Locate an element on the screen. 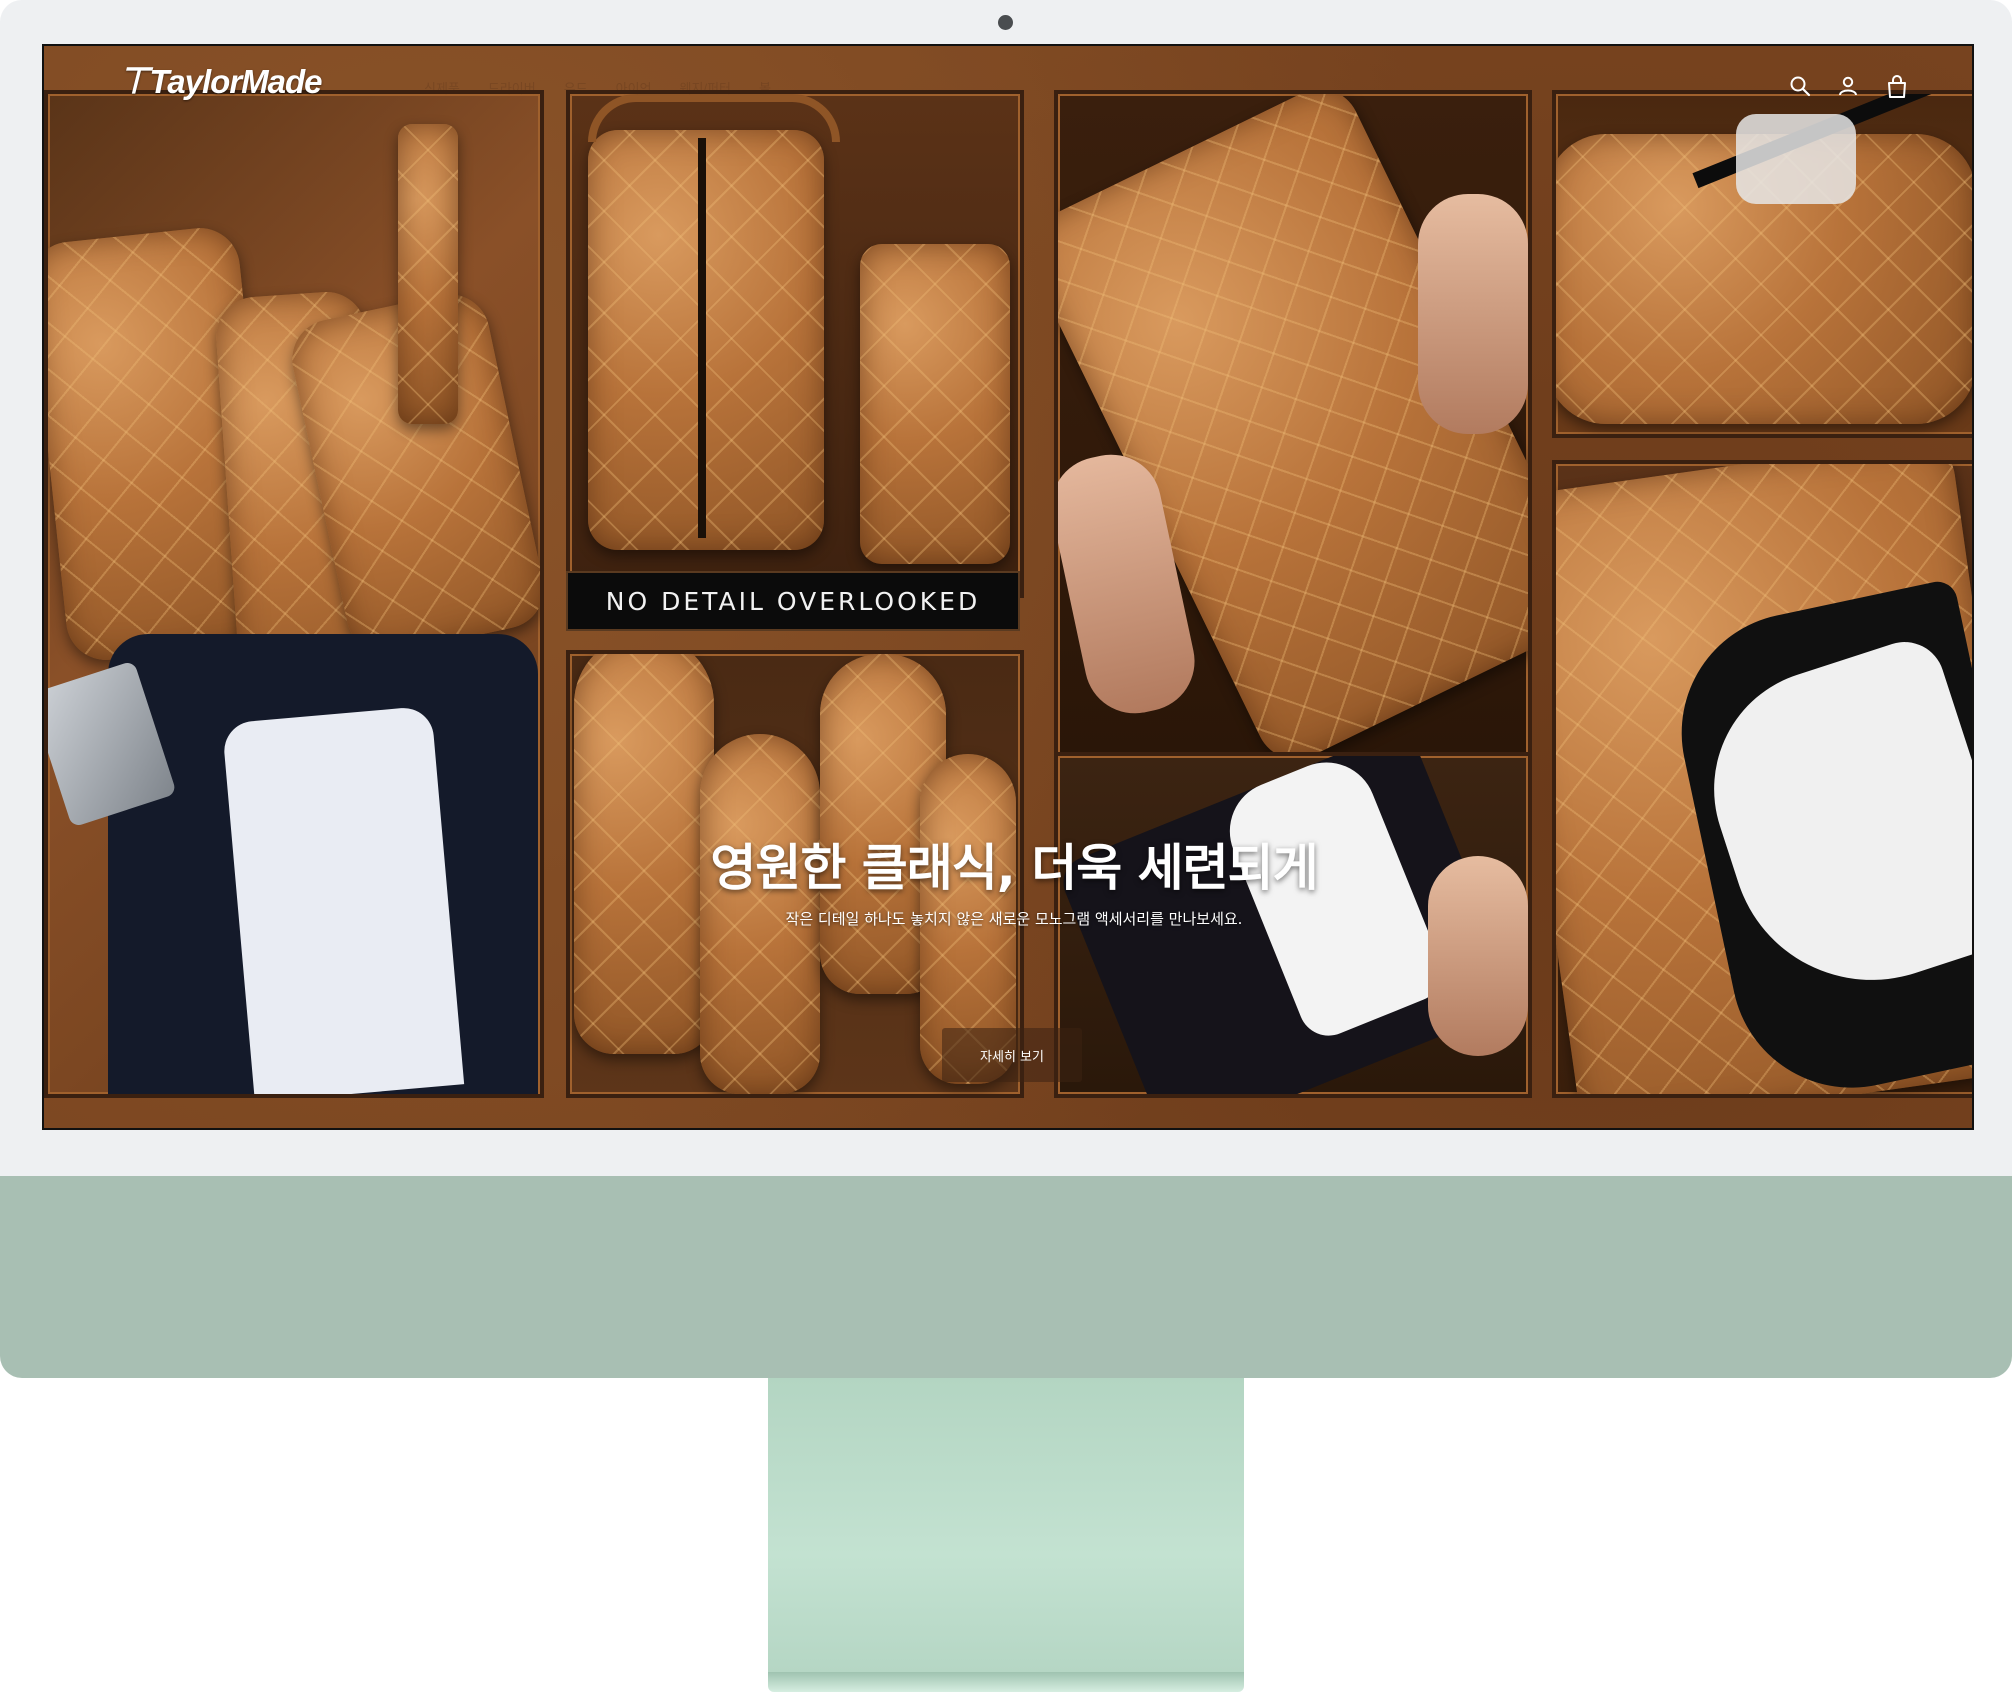 This screenshot has width=2012, height=1695. nav-item-driver: 드라이버 is located at coordinates (512, 87).